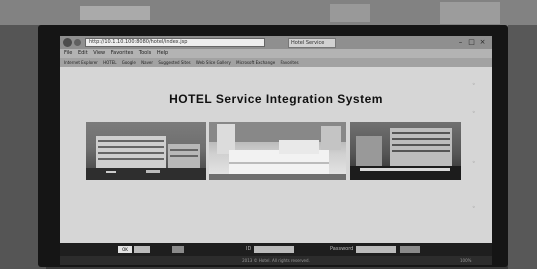 The image size is (537, 269). What do you see at coordinates (482, 42) in the screenshot?
I see `close-button: ×` at bounding box center [482, 42].